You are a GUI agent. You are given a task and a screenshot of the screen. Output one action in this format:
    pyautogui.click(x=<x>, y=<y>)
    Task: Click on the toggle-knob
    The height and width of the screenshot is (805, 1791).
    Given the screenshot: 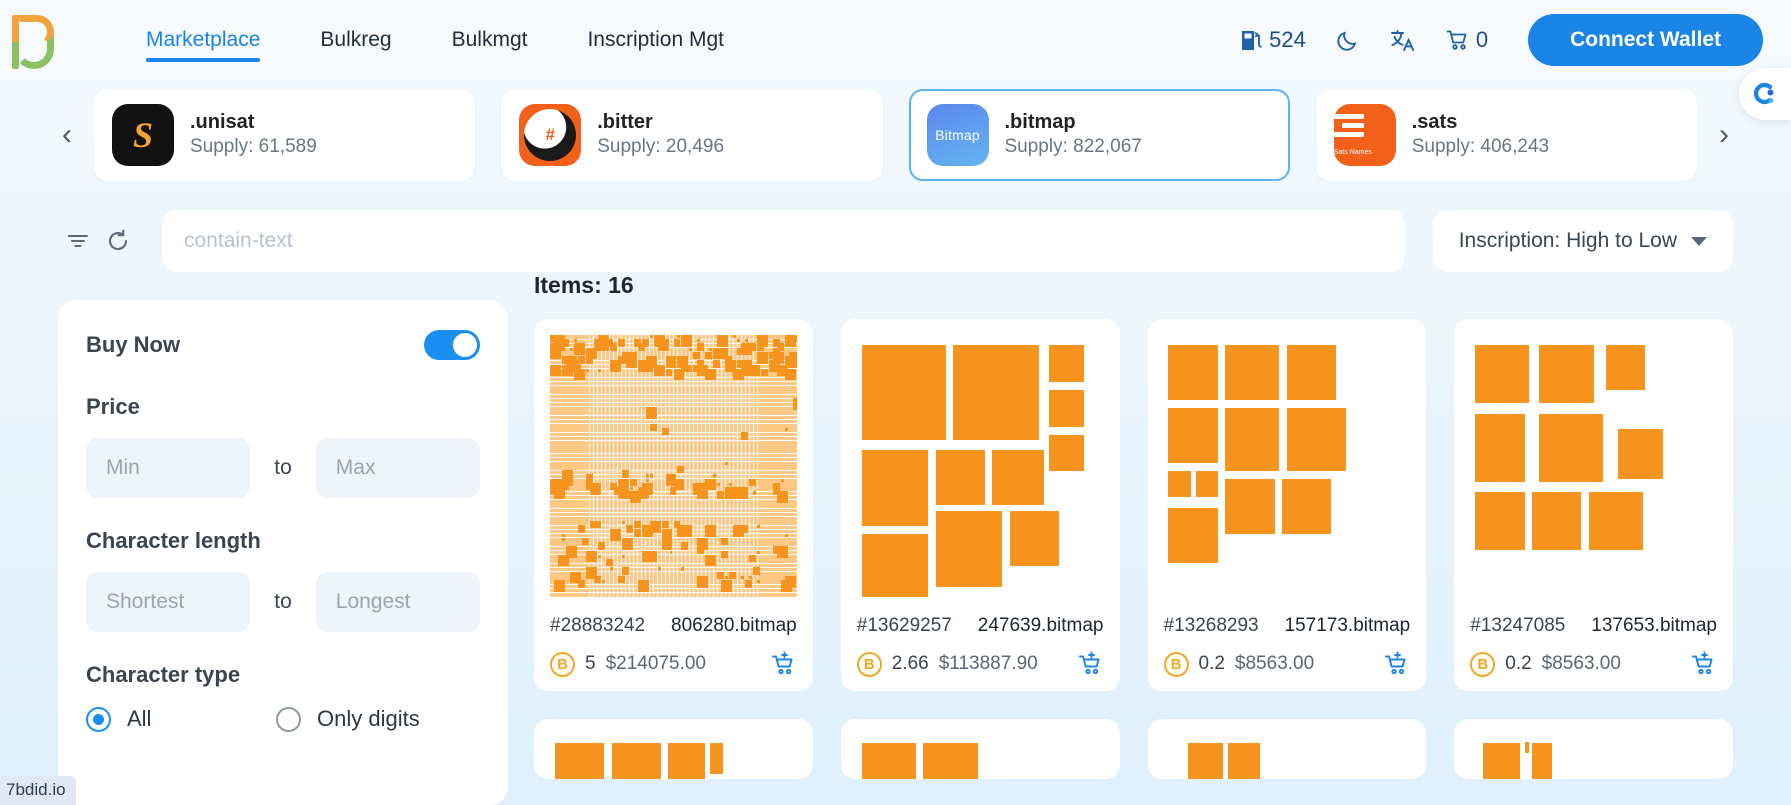 What is the action you would take?
    pyautogui.click(x=465, y=345)
    